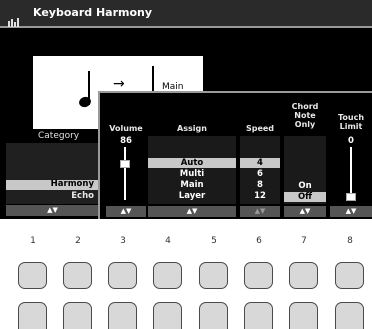  Describe the element at coordinates (125, 173) in the screenshot. I see `volume-slider-track` at that location.